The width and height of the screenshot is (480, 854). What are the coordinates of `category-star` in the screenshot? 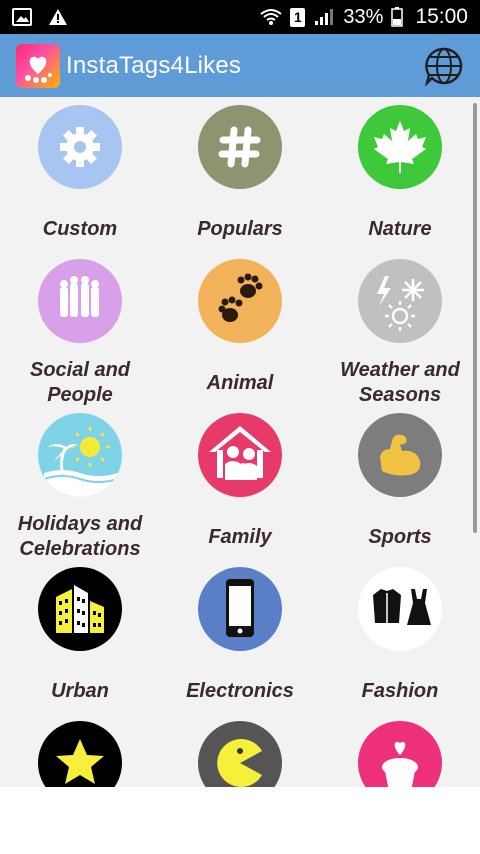 It's located at (80, 754).